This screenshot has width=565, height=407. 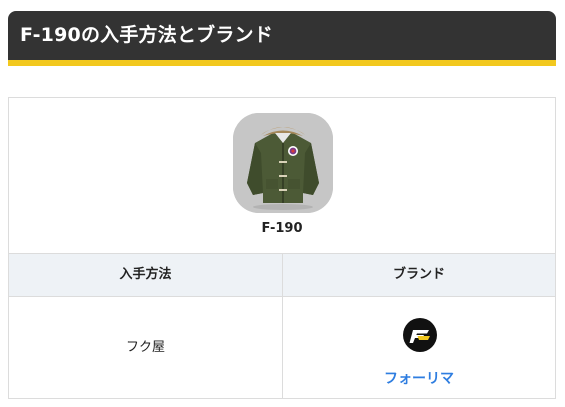 I want to click on jacket-illustration, so click(x=283, y=163).